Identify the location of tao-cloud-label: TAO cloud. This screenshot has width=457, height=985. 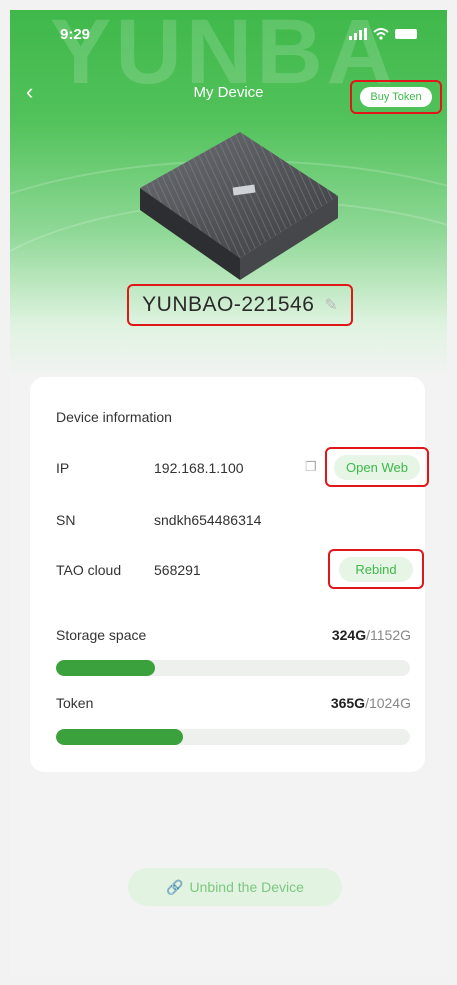
(89, 570).